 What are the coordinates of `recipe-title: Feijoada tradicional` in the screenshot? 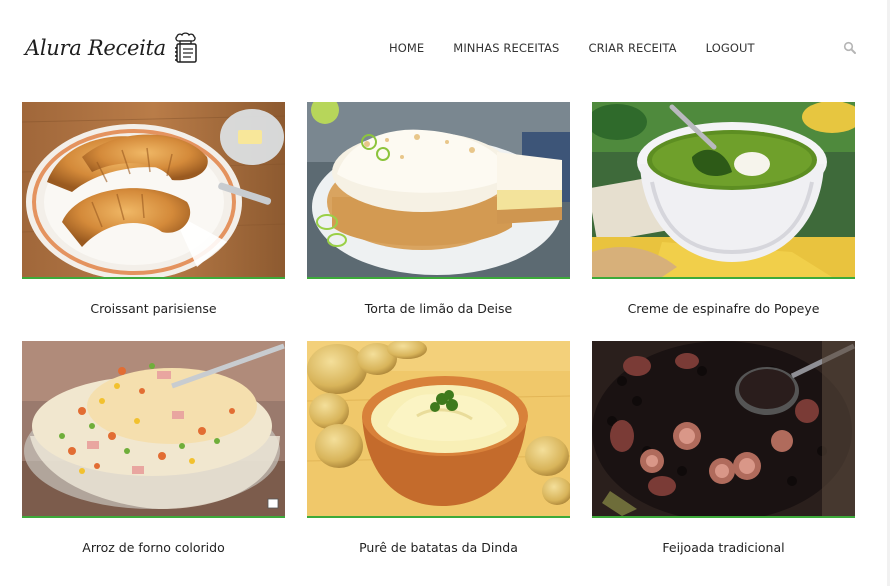 It's located at (723, 547).